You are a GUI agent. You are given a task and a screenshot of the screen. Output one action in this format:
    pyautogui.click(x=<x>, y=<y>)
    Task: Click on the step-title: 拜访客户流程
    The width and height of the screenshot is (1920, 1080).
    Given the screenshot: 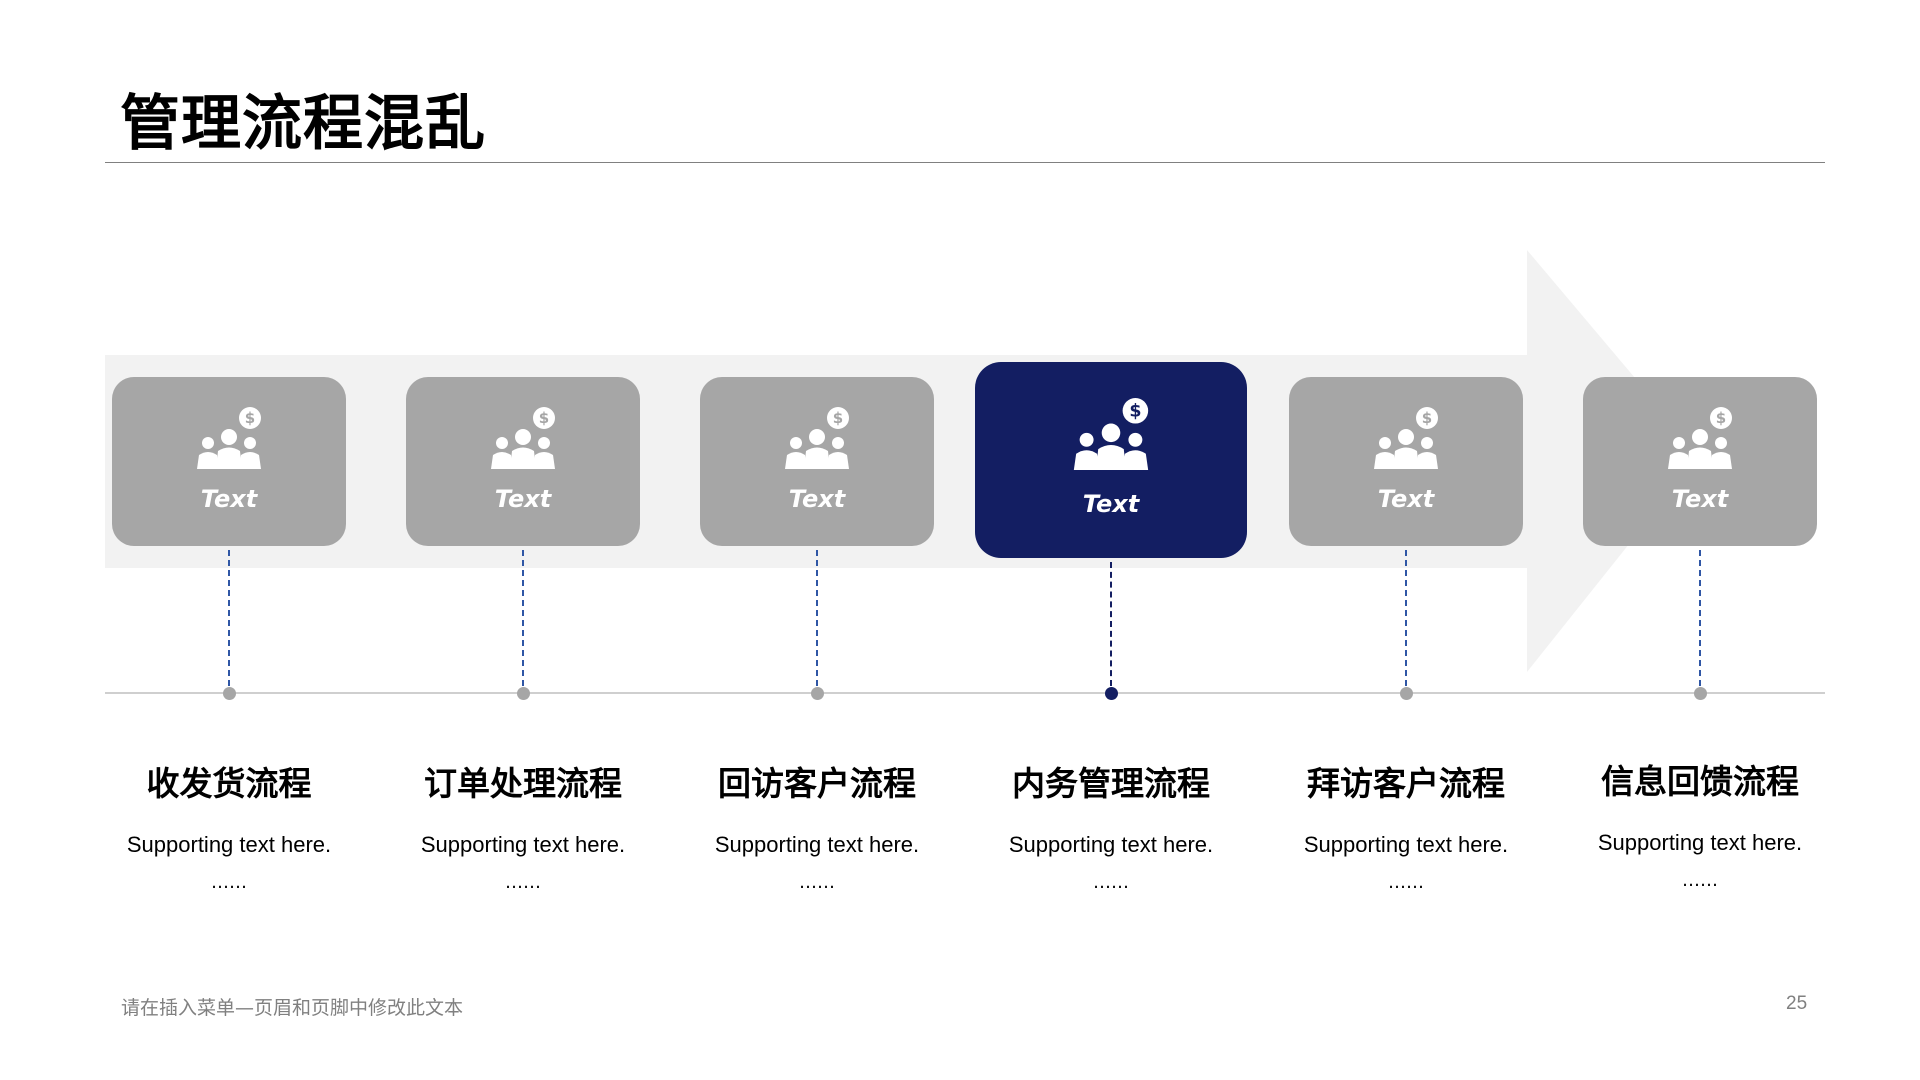 What is the action you would take?
    pyautogui.click(x=1406, y=783)
    